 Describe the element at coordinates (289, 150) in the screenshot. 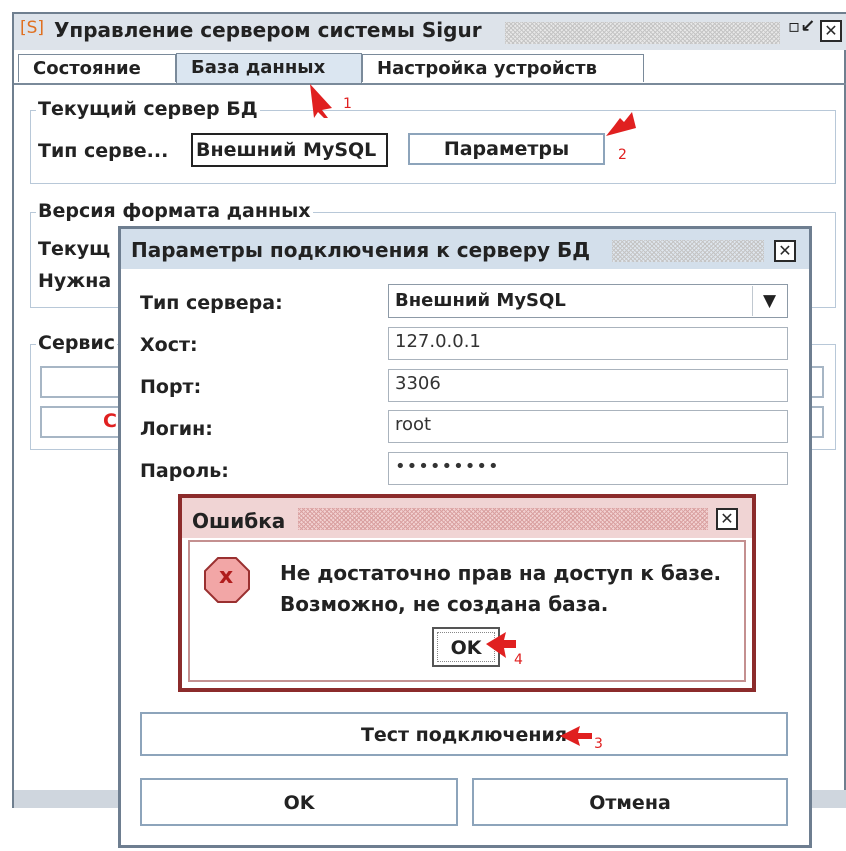

I see `server-type-value: Внешний MySQL` at that location.